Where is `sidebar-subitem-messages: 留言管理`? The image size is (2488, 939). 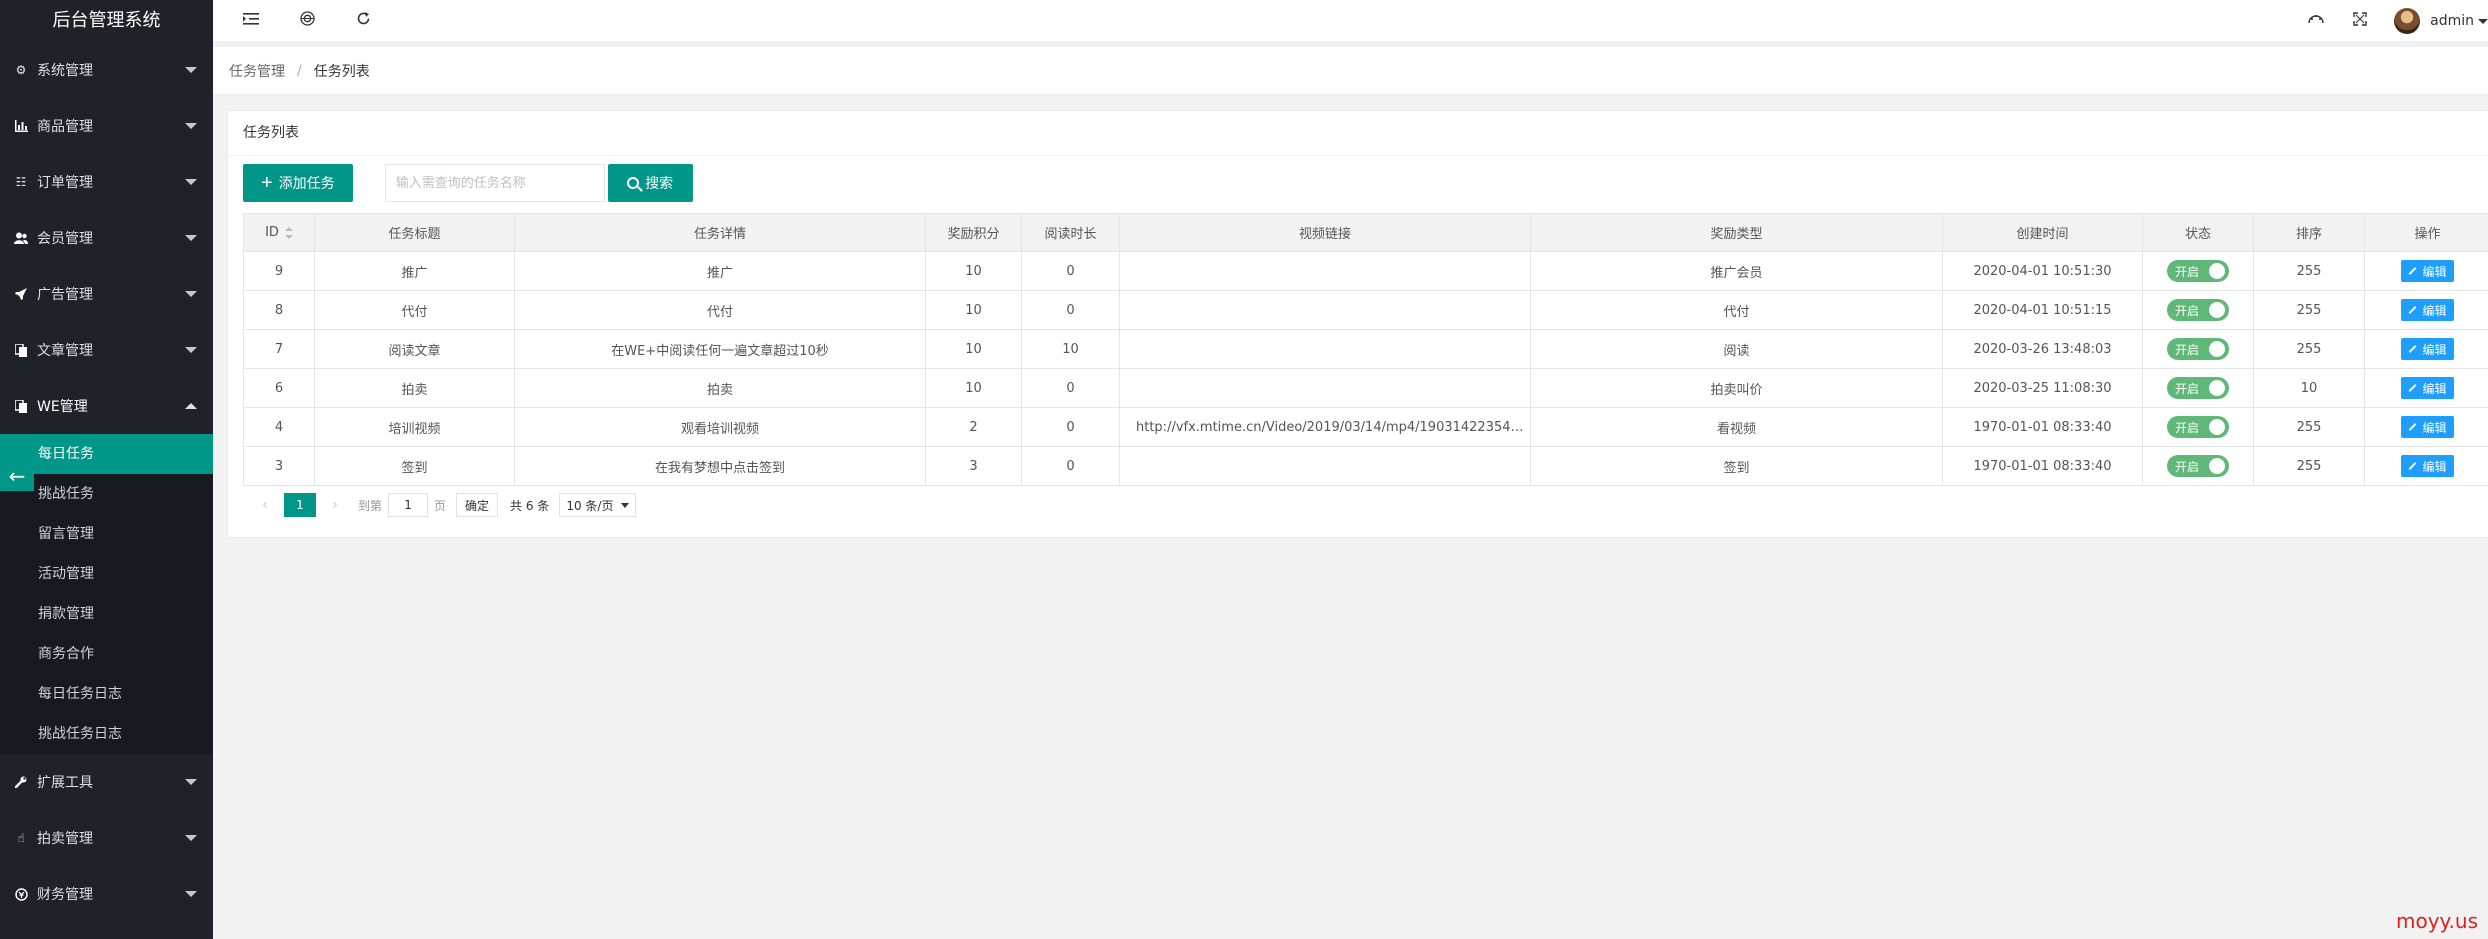 sidebar-subitem-messages: 留言管理 is located at coordinates (106, 534).